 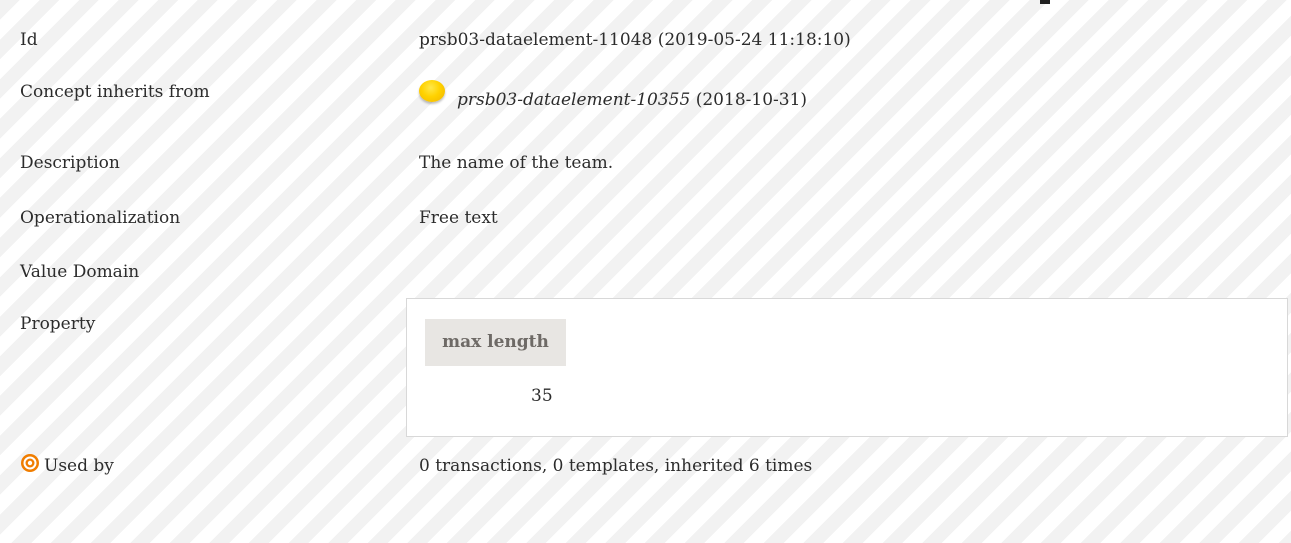 What do you see at coordinates (495, 342) in the screenshot?
I see `property-header-max-length: max length` at bounding box center [495, 342].